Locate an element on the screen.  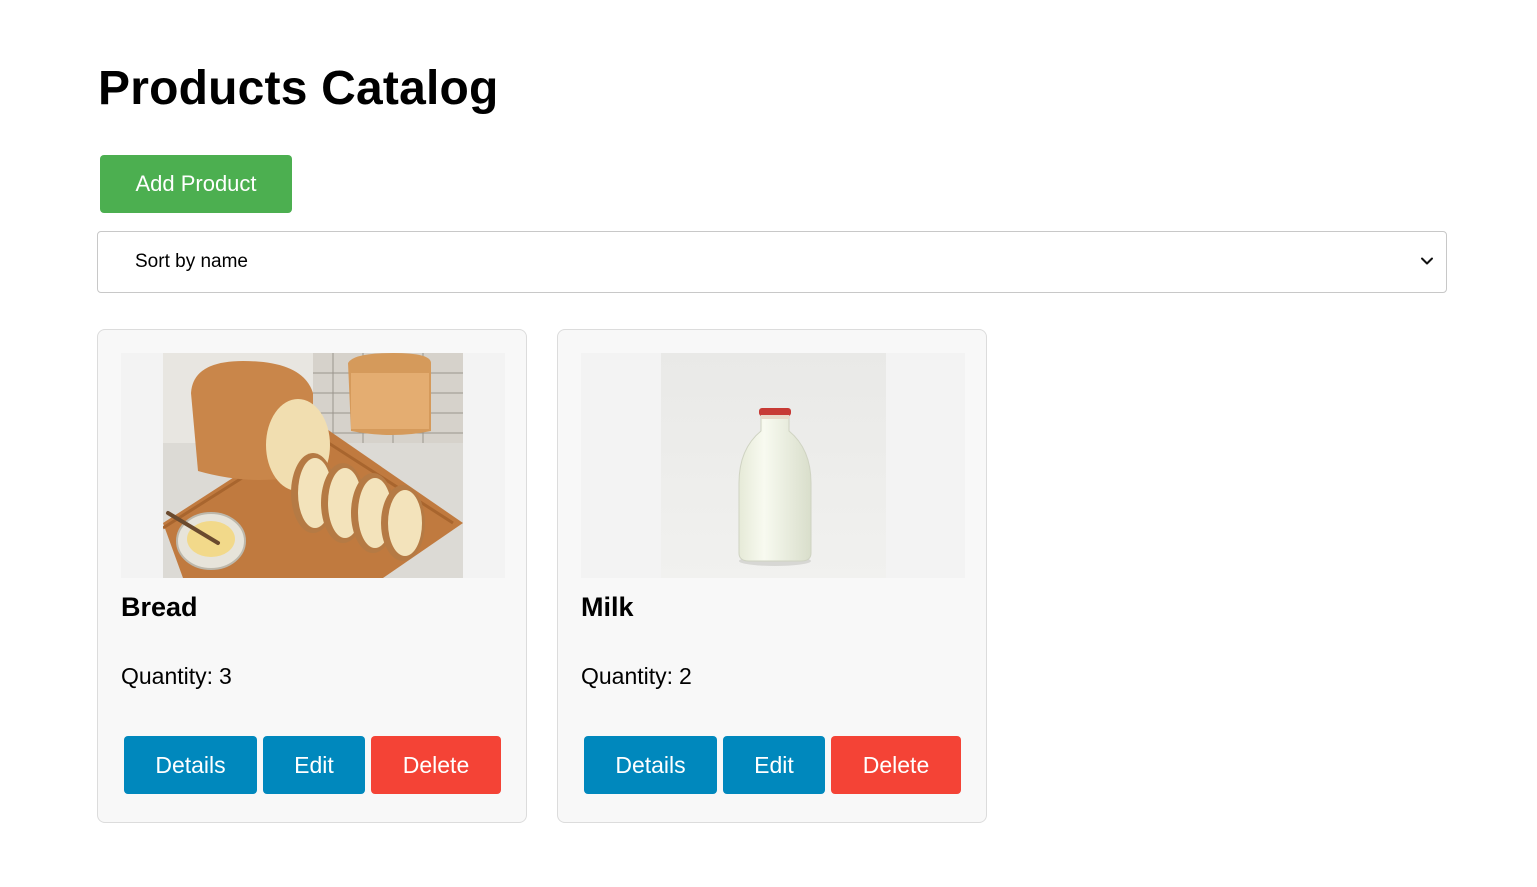
milk-bottle-image is located at coordinates (773, 465).